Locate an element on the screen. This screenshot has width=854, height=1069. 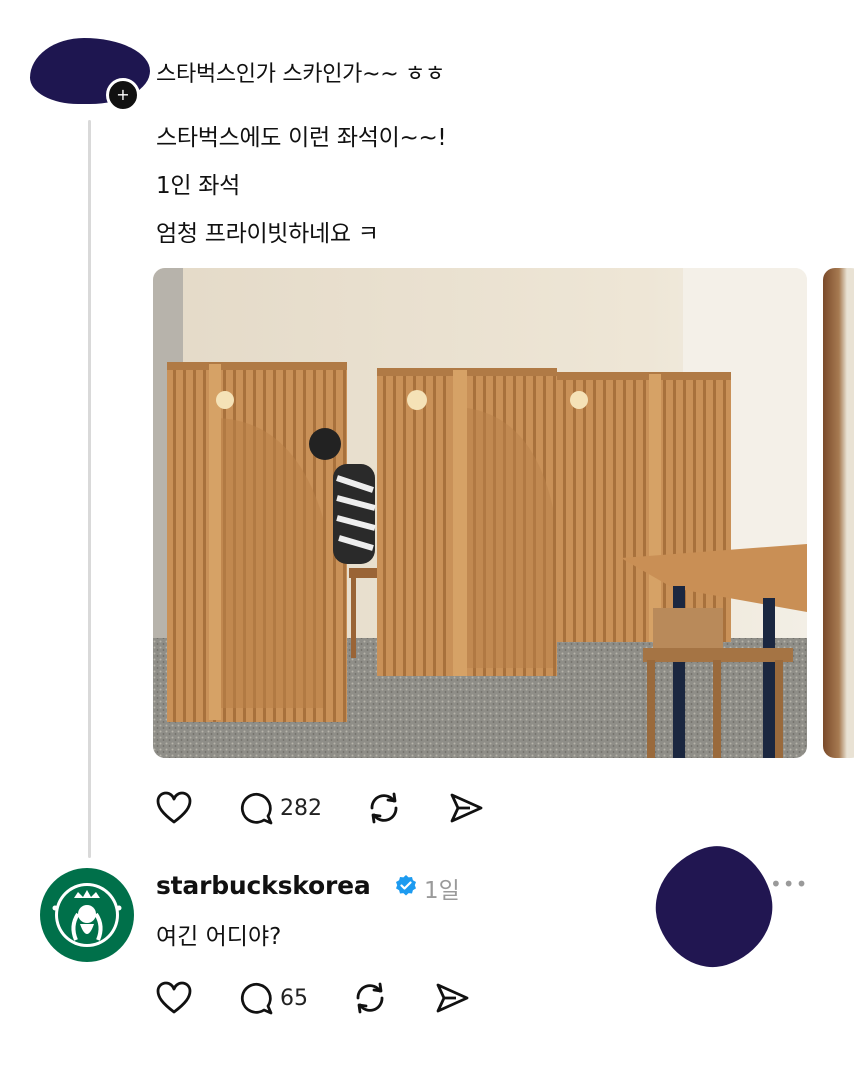
starbucks-logo-avatar is located at coordinates (87, 915).